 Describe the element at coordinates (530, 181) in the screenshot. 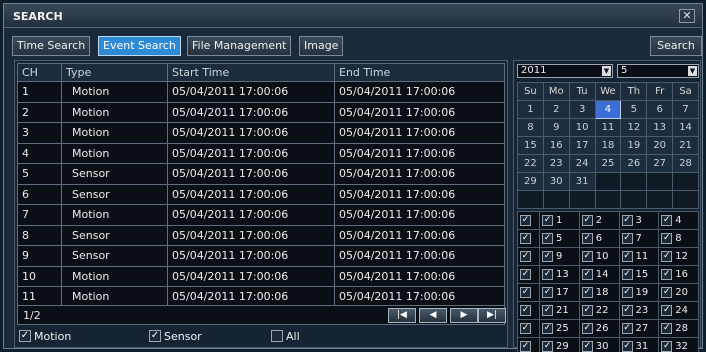

I see `calendar-day: 29` at that location.